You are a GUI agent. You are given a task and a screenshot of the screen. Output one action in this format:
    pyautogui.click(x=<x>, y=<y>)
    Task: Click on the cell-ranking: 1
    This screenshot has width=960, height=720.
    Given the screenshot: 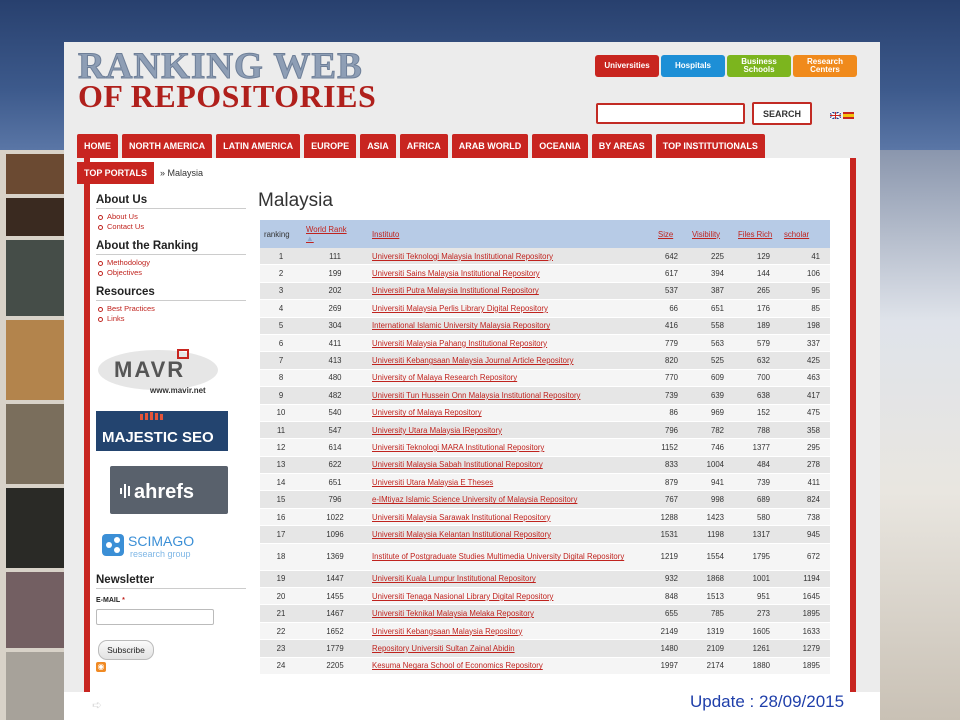 What is the action you would take?
    pyautogui.click(x=281, y=257)
    